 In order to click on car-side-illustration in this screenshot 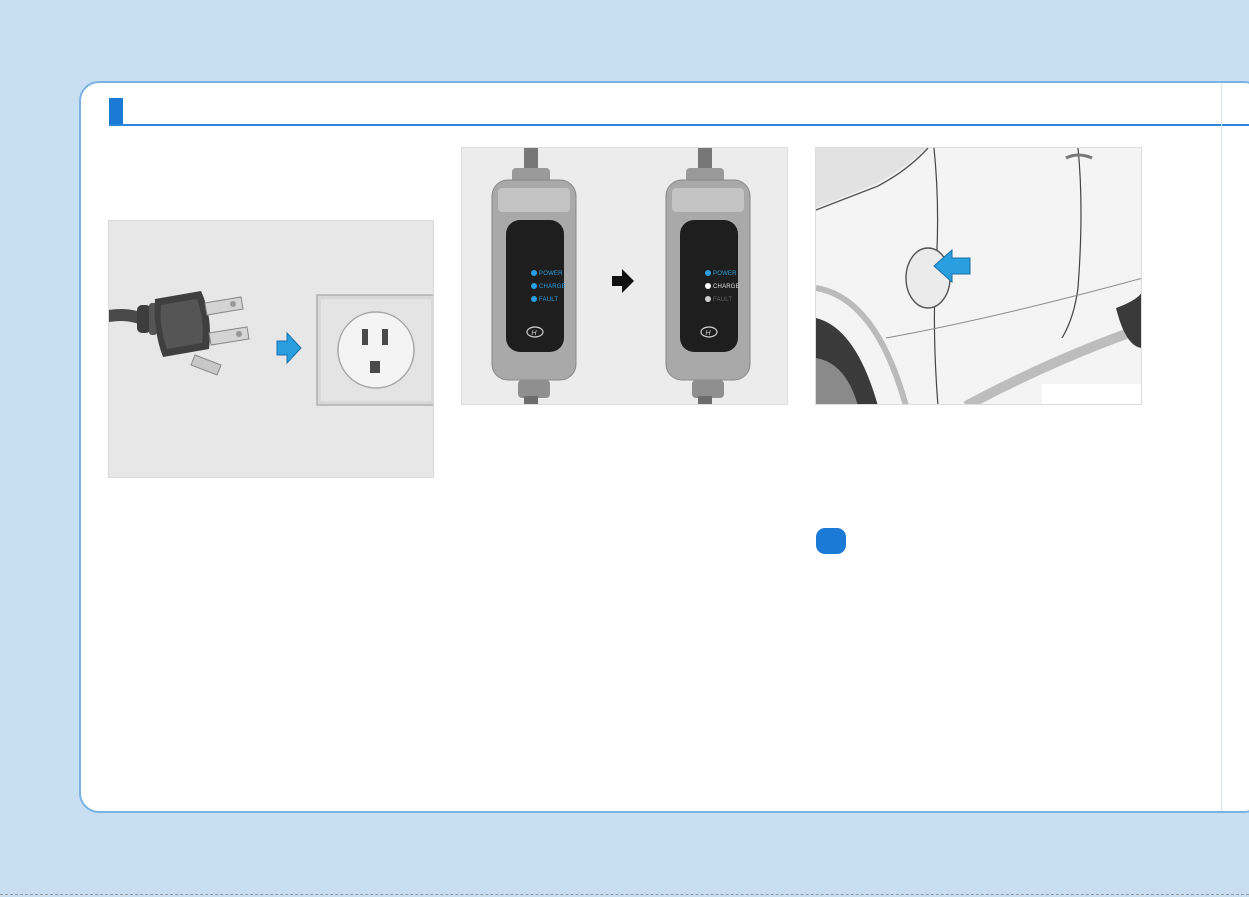, I will do `click(978, 276)`.